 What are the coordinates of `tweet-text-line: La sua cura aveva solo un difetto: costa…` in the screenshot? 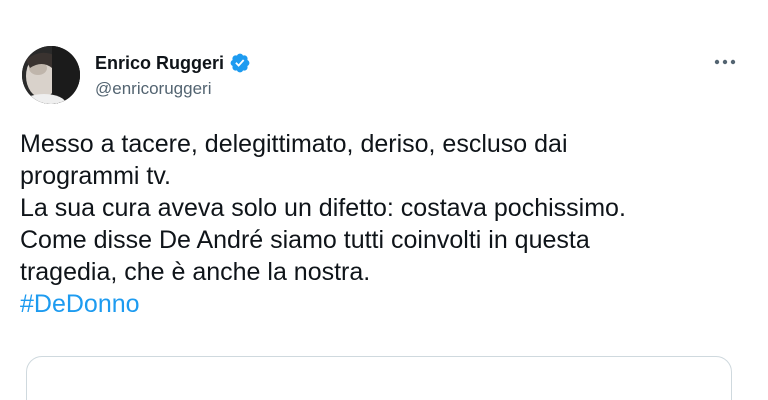 It's located at (323, 208).